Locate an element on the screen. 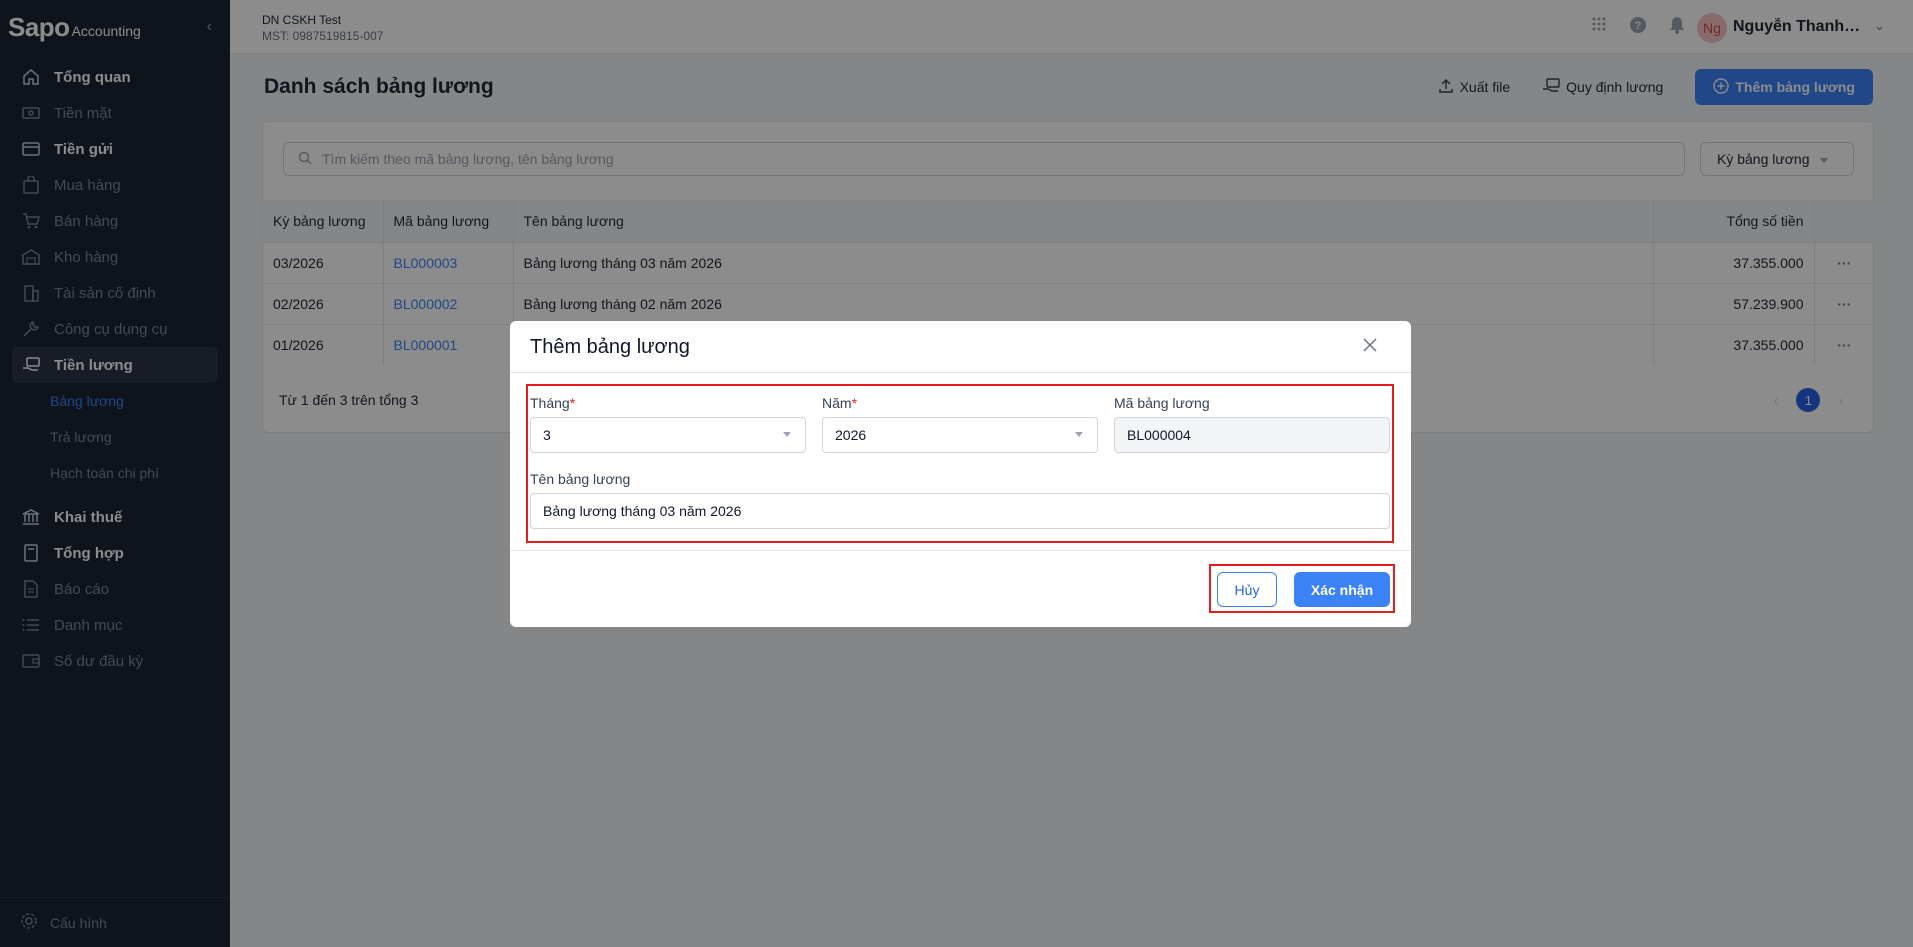 This screenshot has width=1913, height=947. modal-header: Thêm bảng lương is located at coordinates (960, 347).